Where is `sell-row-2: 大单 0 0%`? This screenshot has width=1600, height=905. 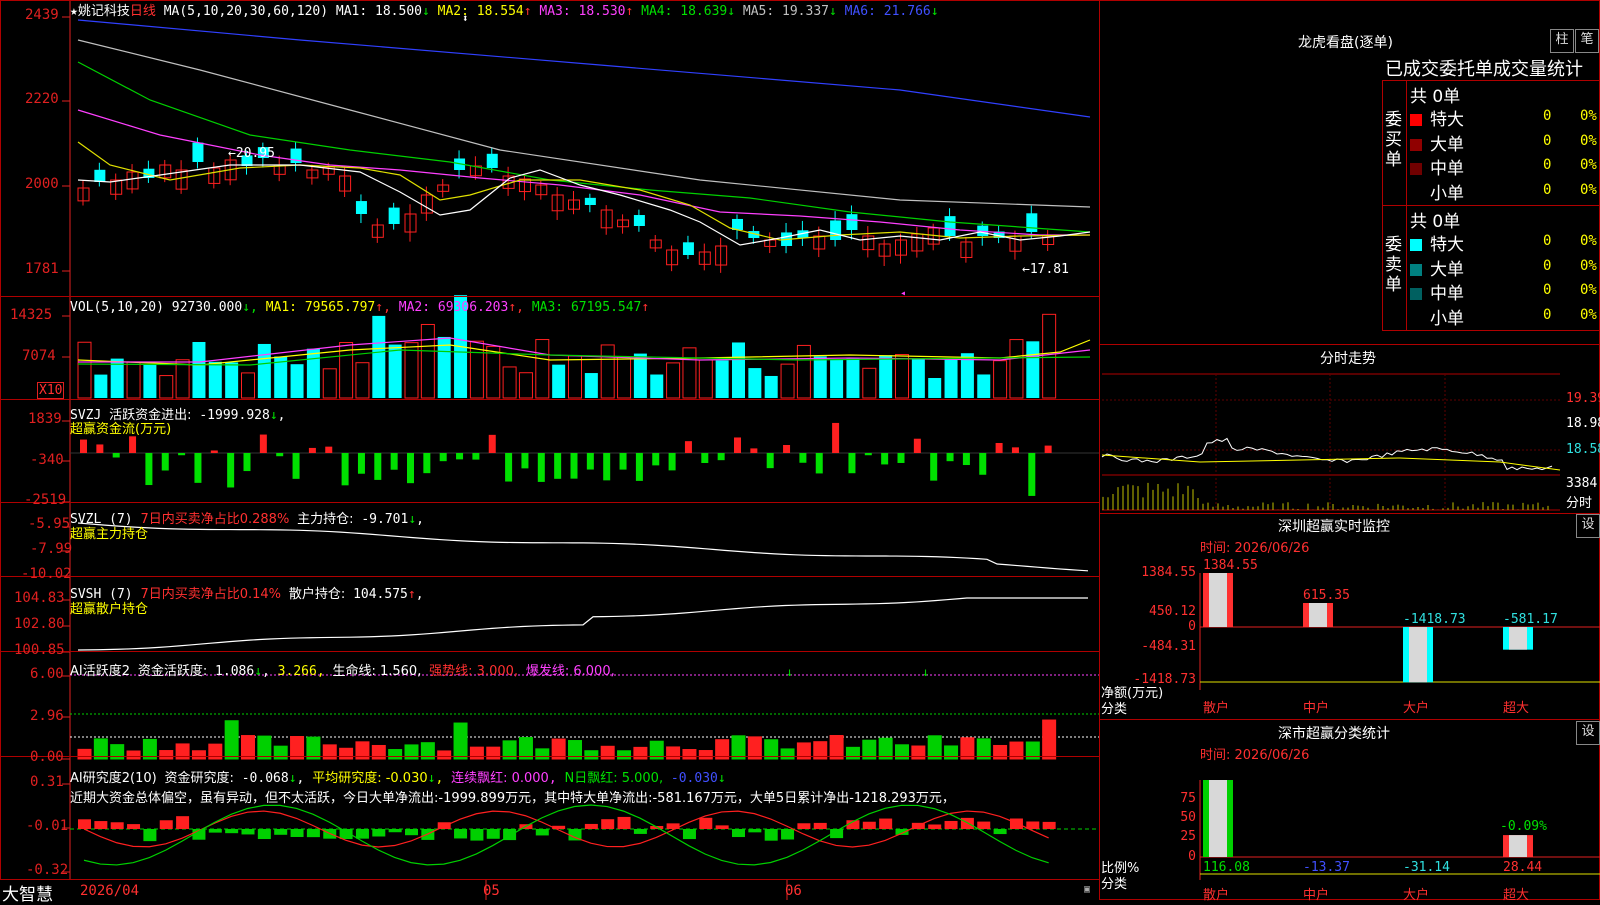 sell-row-2: 大单 0 0% is located at coordinates (1505, 267).